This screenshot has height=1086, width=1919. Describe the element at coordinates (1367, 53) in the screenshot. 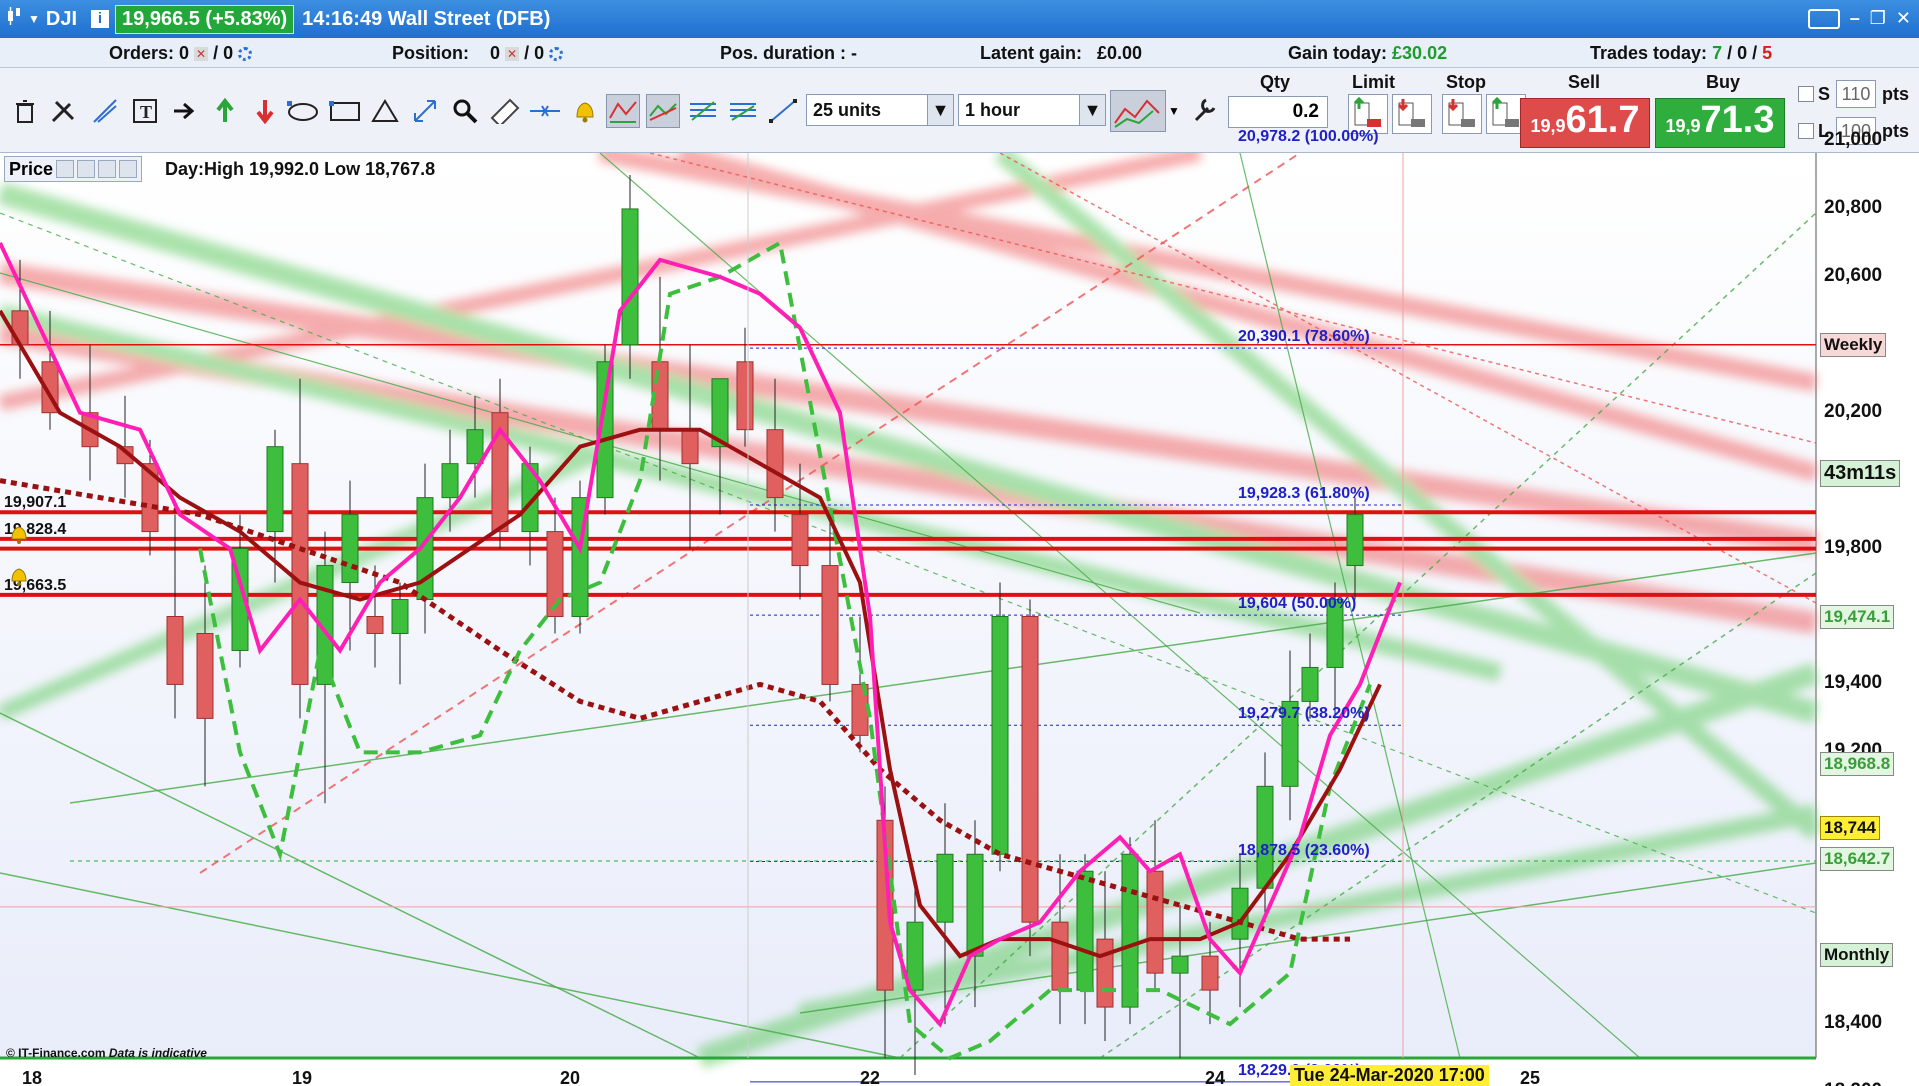

I see `gain-today: Gain today: £30.02` at that location.